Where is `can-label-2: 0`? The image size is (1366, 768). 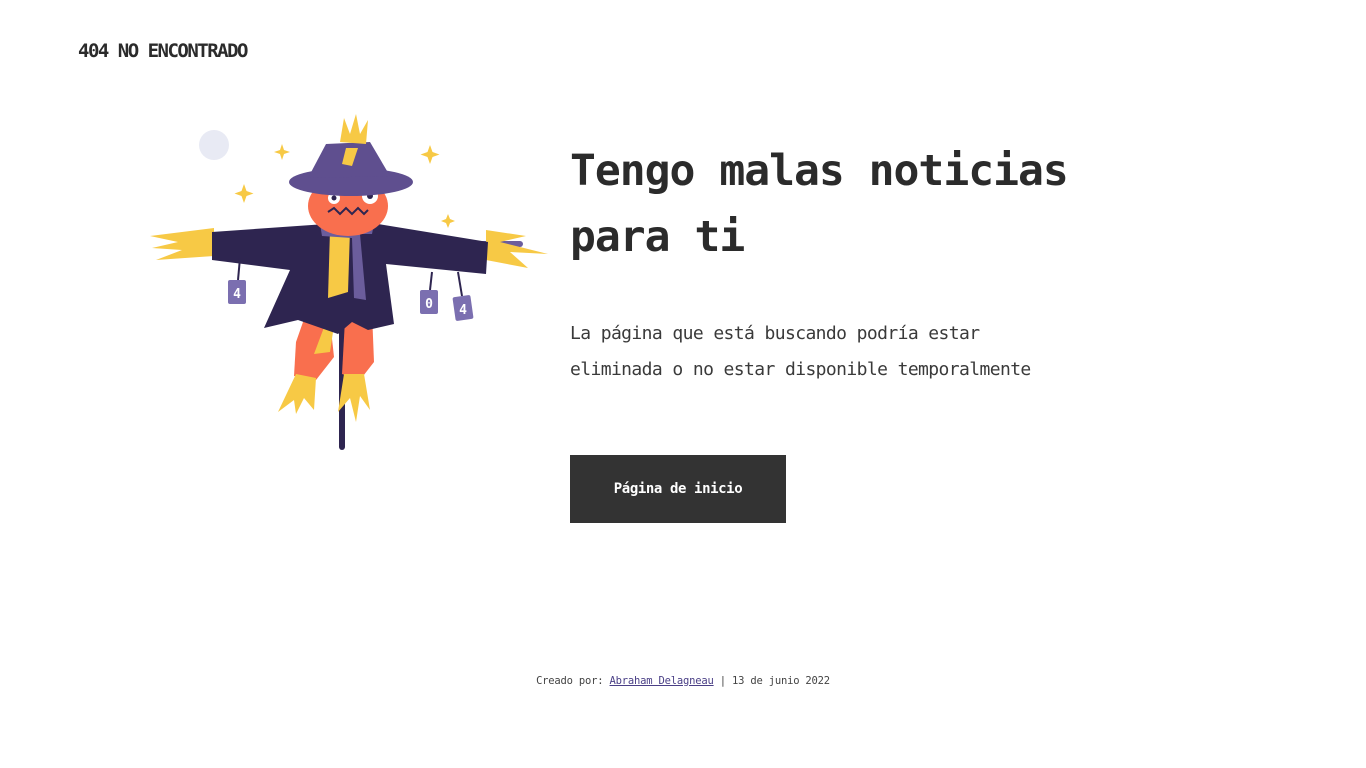
can-label-2: 0 is located at coordinates (429, 304).